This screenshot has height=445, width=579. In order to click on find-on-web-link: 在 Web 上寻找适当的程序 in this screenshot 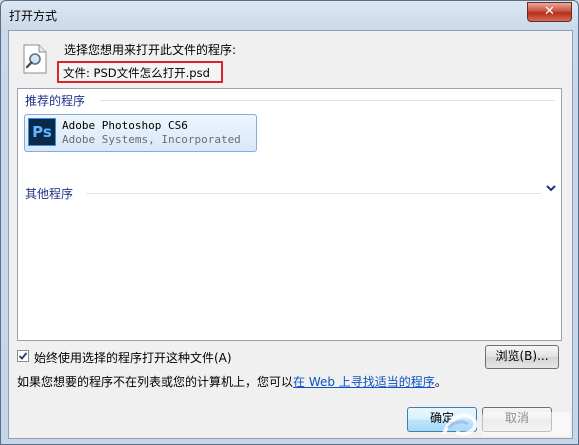, I will do `click(364, 382)`.